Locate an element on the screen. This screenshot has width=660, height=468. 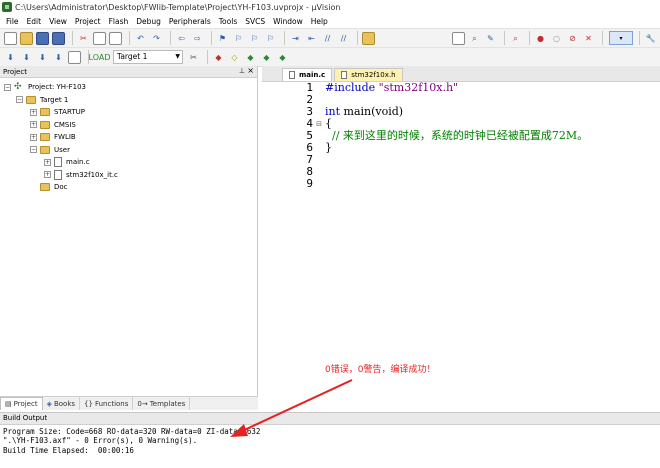
breakpoint-kill-all-icon: ✕ is located at coordinates (588, 38).